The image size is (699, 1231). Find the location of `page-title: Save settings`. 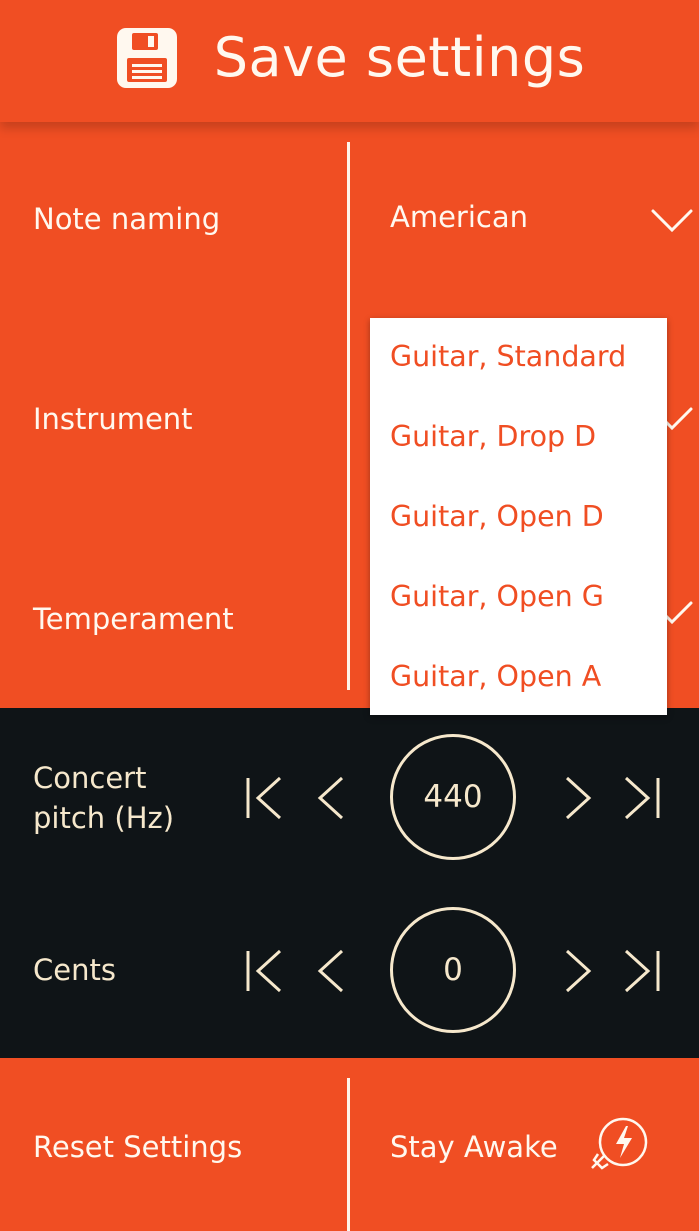

page-title: Save settings is located at coordinates (399, 57).